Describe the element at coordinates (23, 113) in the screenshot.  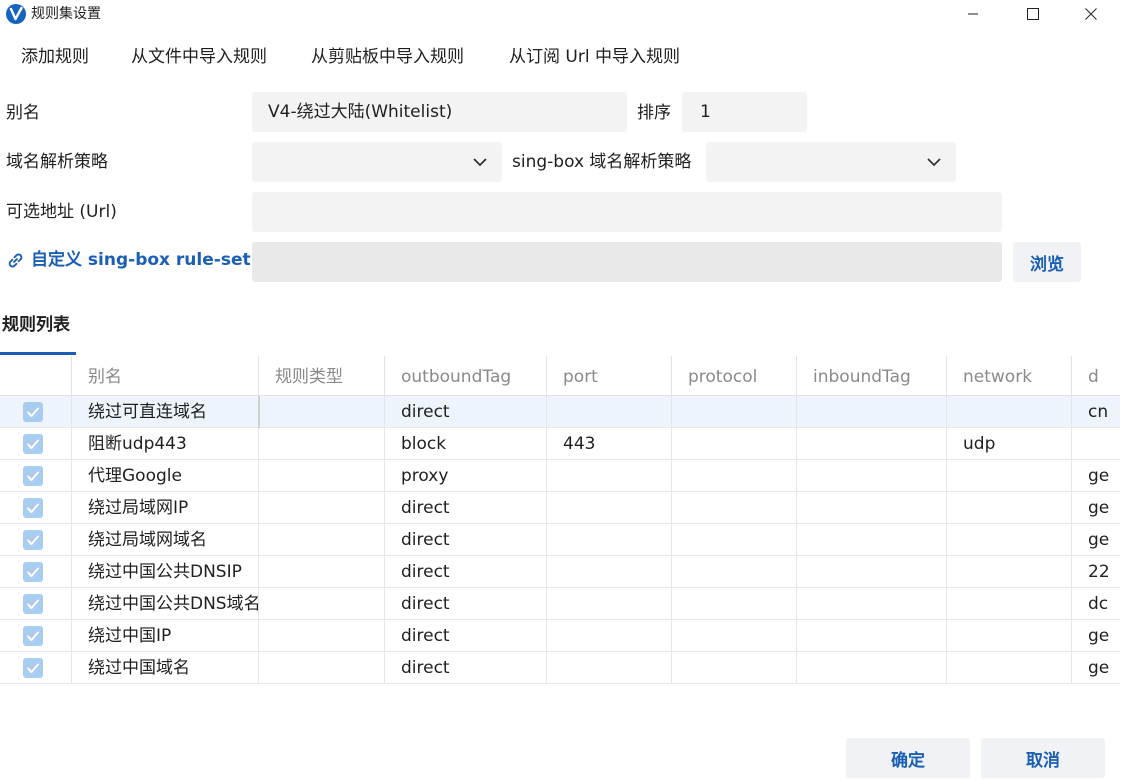
I see `alias-label: 别名` at that location.